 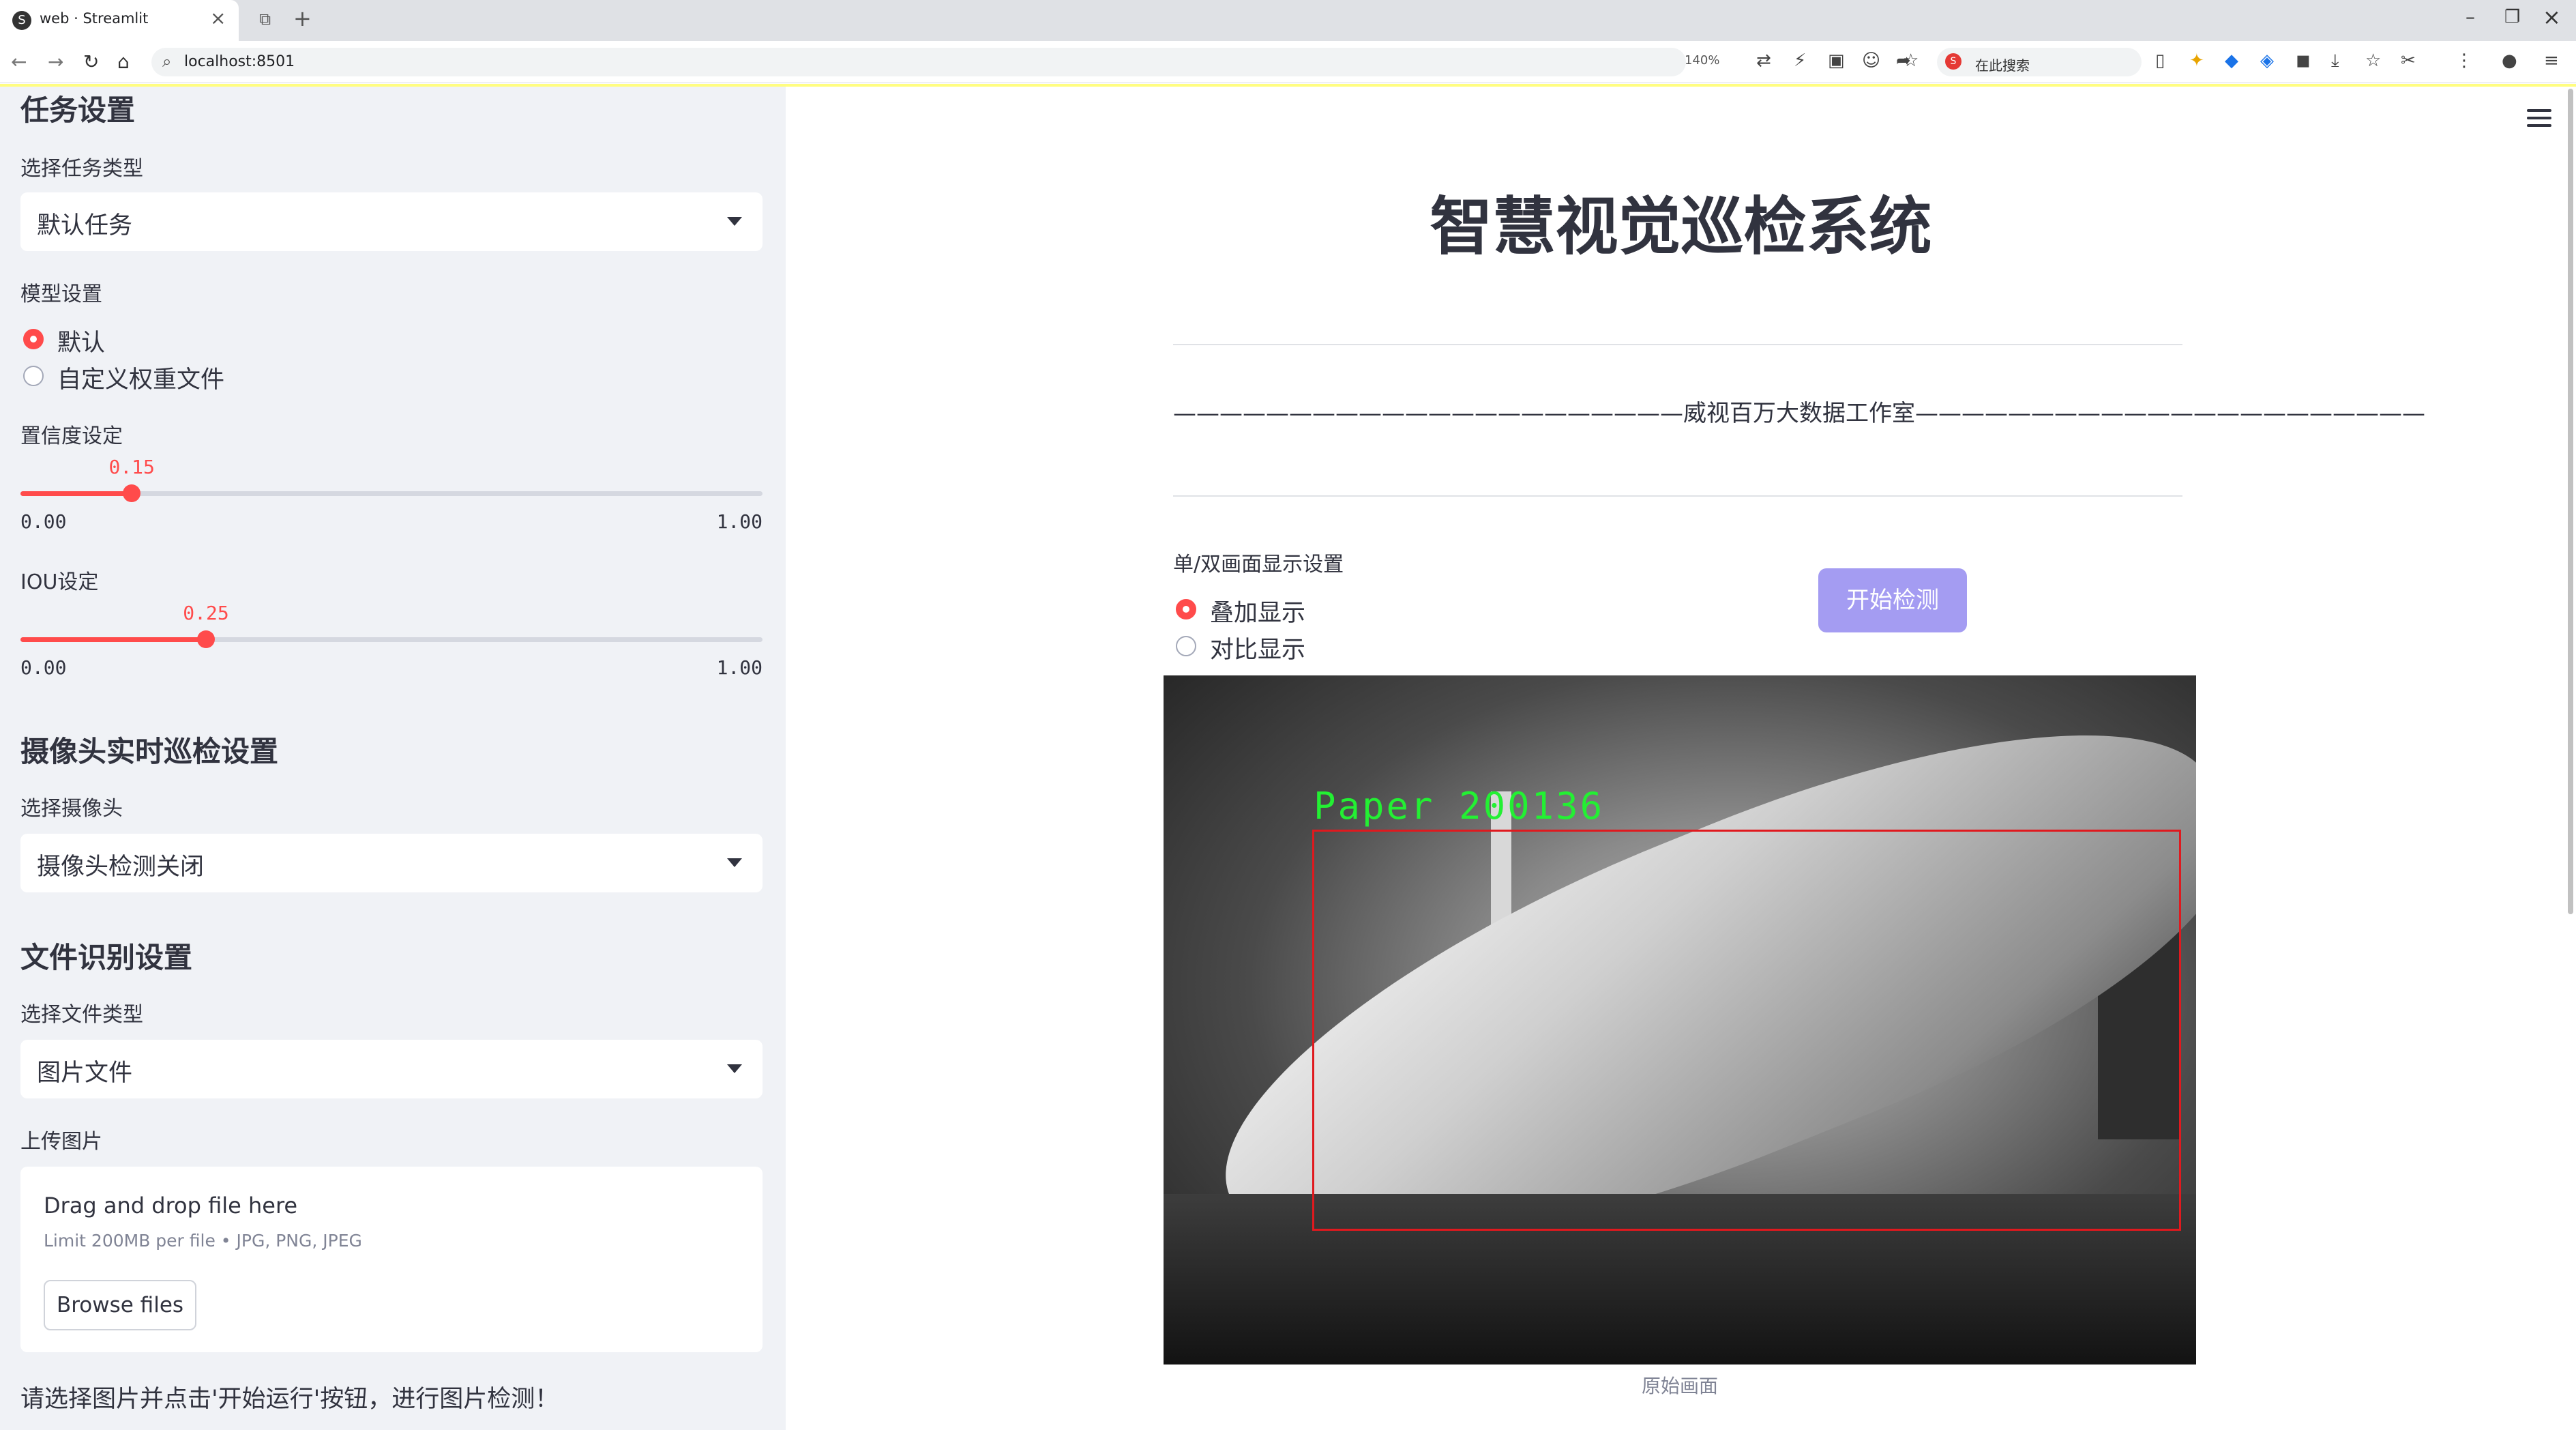 I want to click on image-caption: 原始画面, so click(x=1679, y=1386).